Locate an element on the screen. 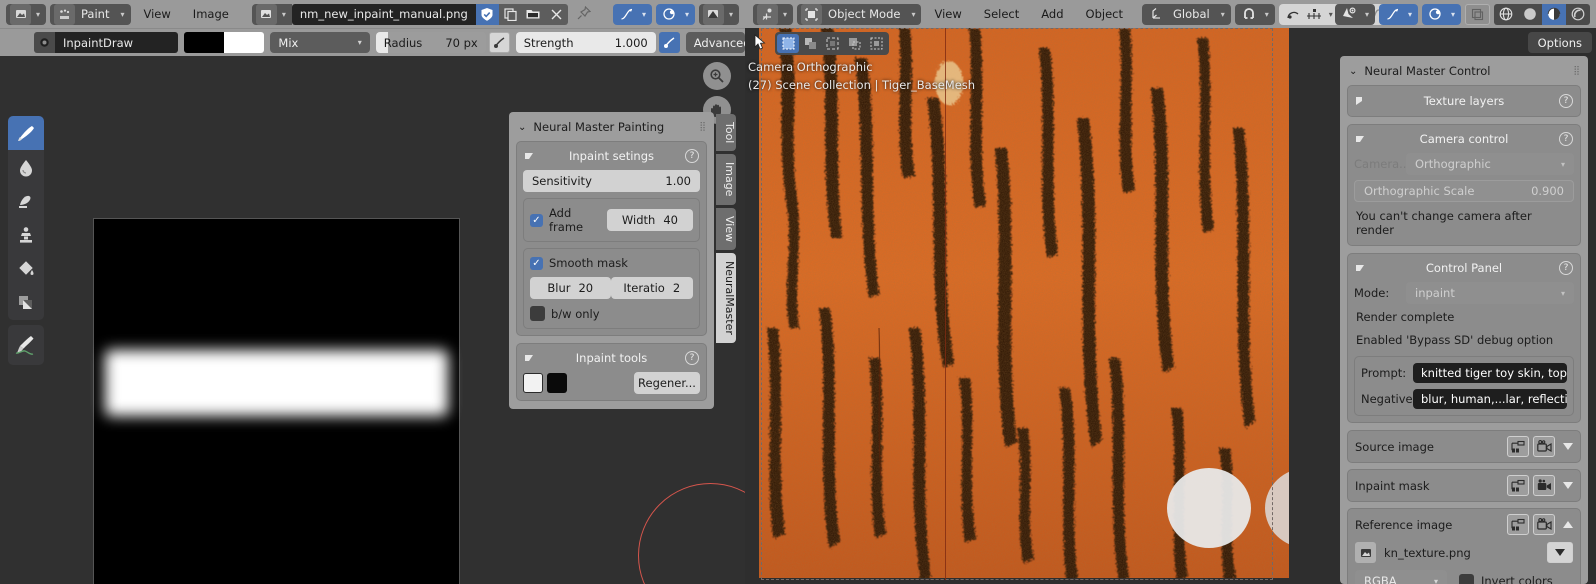 Image resolution: width=1596 pixels, height=584 pixels. menu-add: Add is located at coordinates (1052, 14).